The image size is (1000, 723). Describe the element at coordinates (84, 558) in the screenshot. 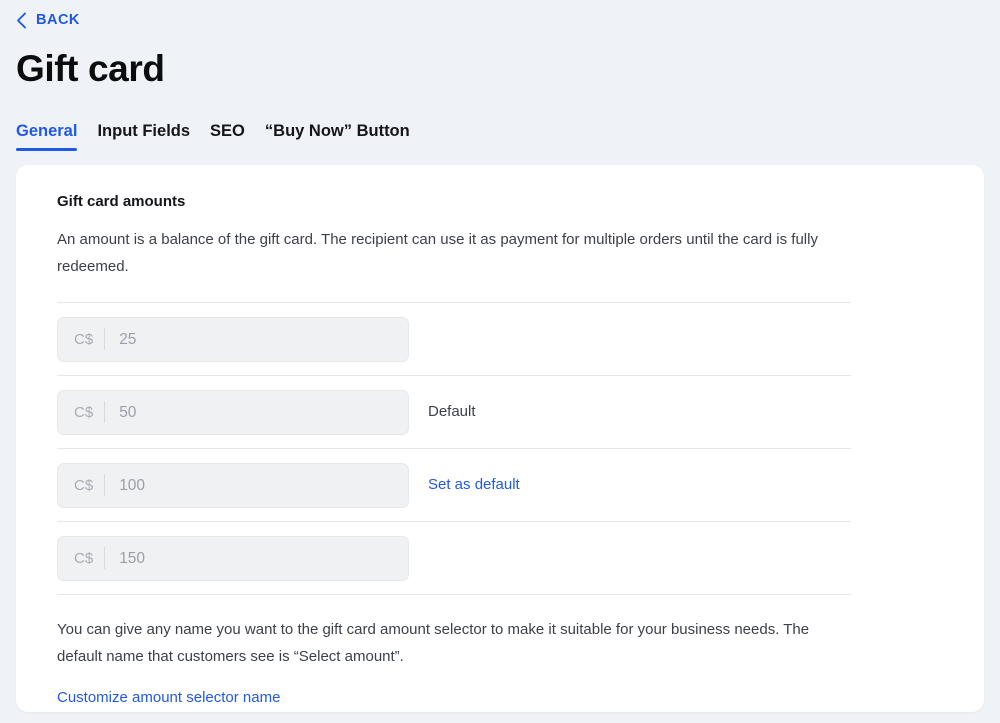

I see `currency-prefix-4: C$` at that location.